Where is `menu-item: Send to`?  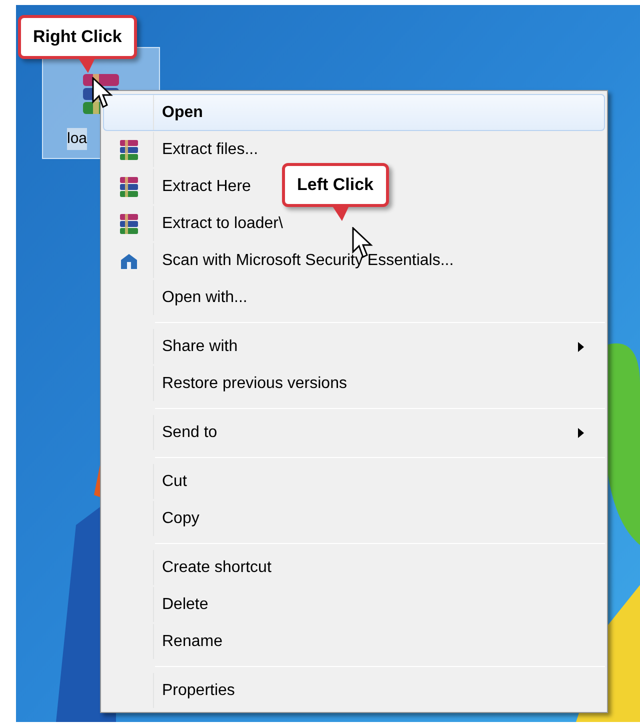 menu-item: Send to is located at coordinates (354, 432).